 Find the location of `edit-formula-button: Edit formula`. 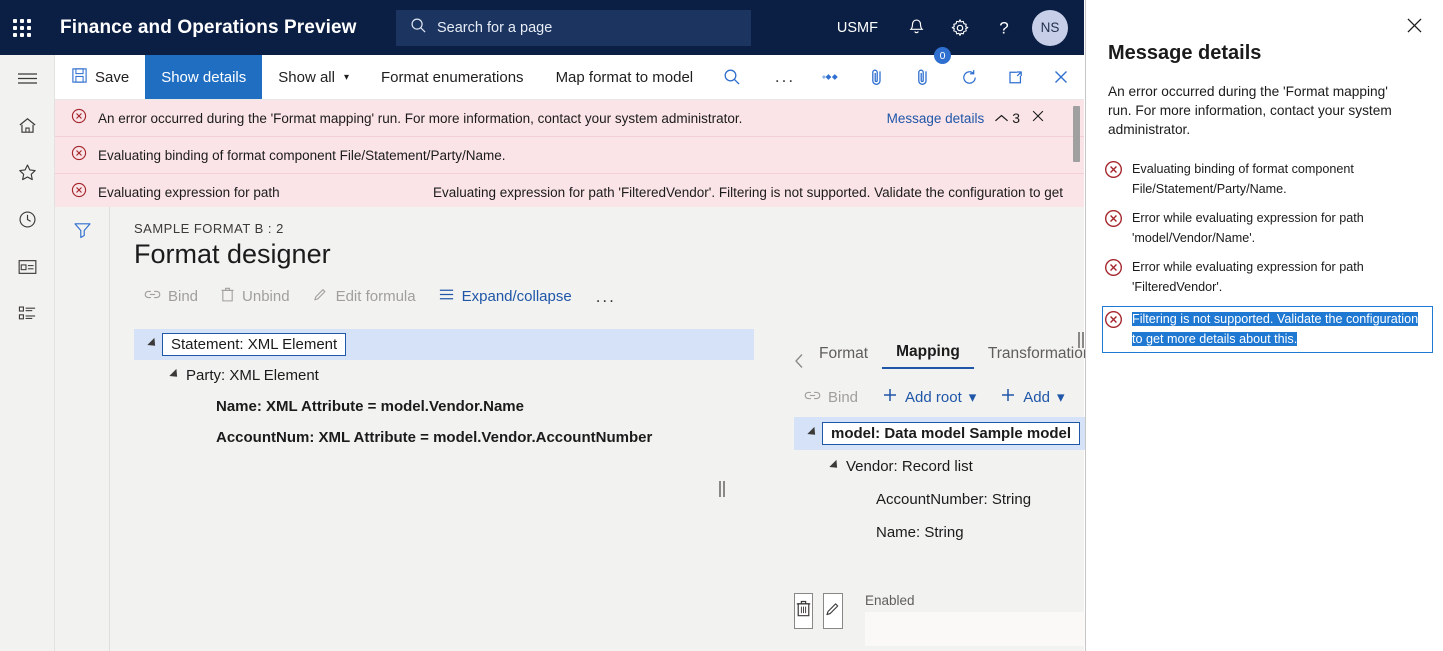

edit-formula-button: Edit formula is located at coordinates (364, 296).